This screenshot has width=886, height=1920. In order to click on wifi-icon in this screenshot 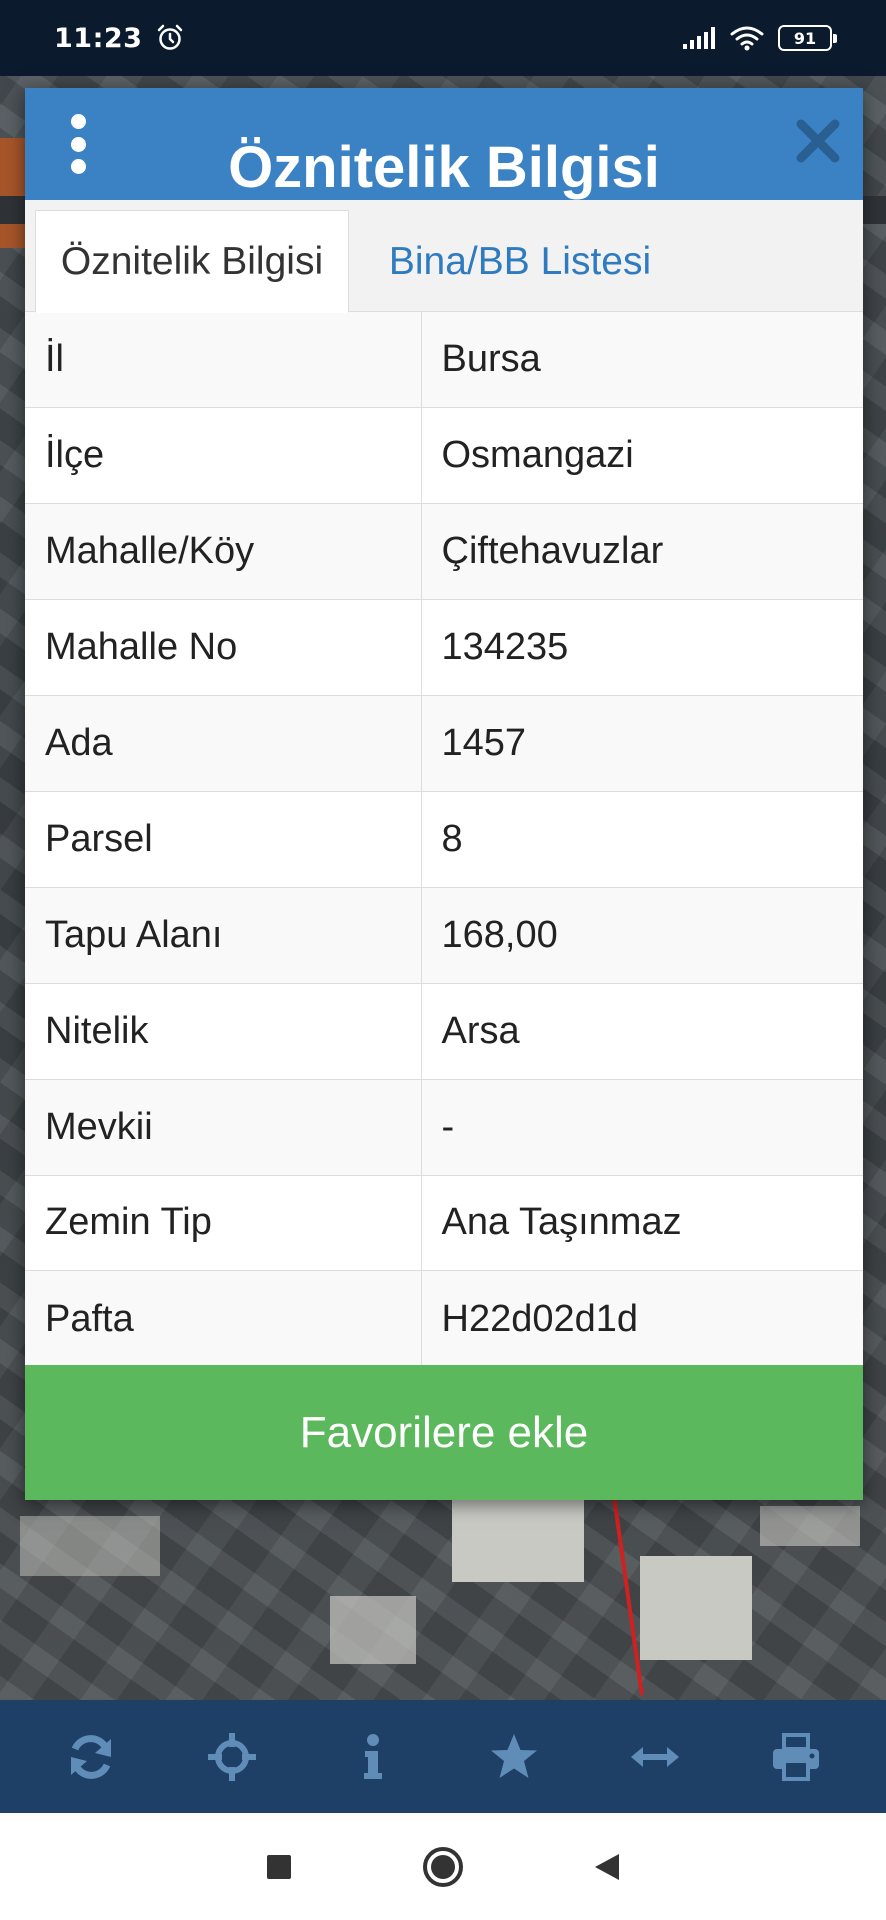, I will do `click(747, 38)`.